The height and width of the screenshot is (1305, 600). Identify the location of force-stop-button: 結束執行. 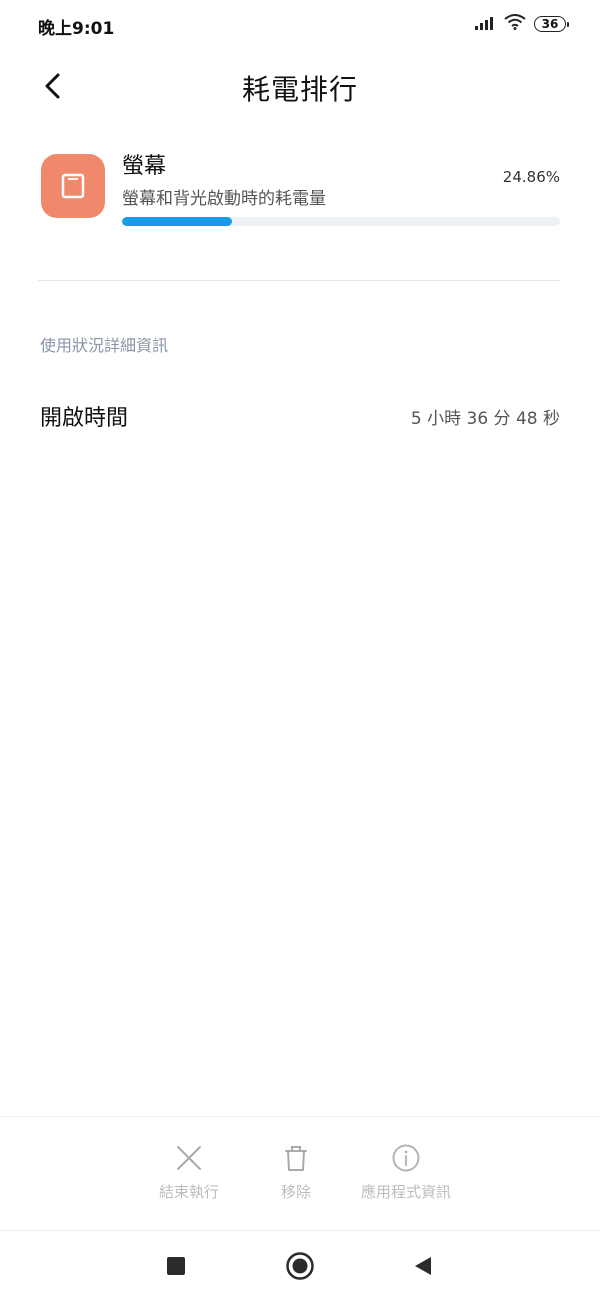
(189, 1172).